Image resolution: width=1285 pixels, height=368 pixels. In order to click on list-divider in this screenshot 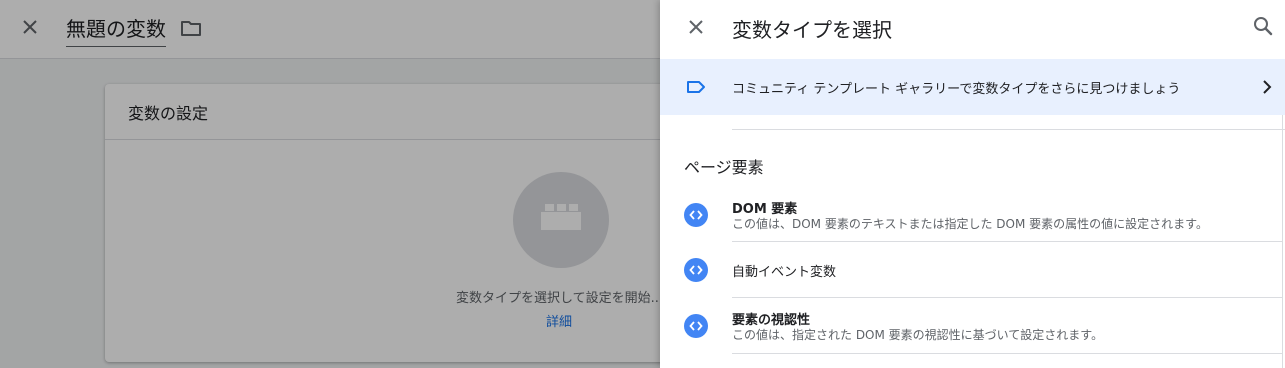, I will do `click(1008, 129)`.